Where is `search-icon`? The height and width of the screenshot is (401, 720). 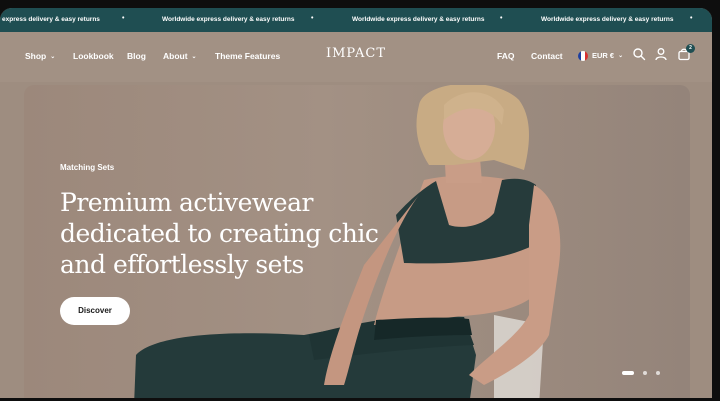 search-icon is located at coordinates (639, 54).